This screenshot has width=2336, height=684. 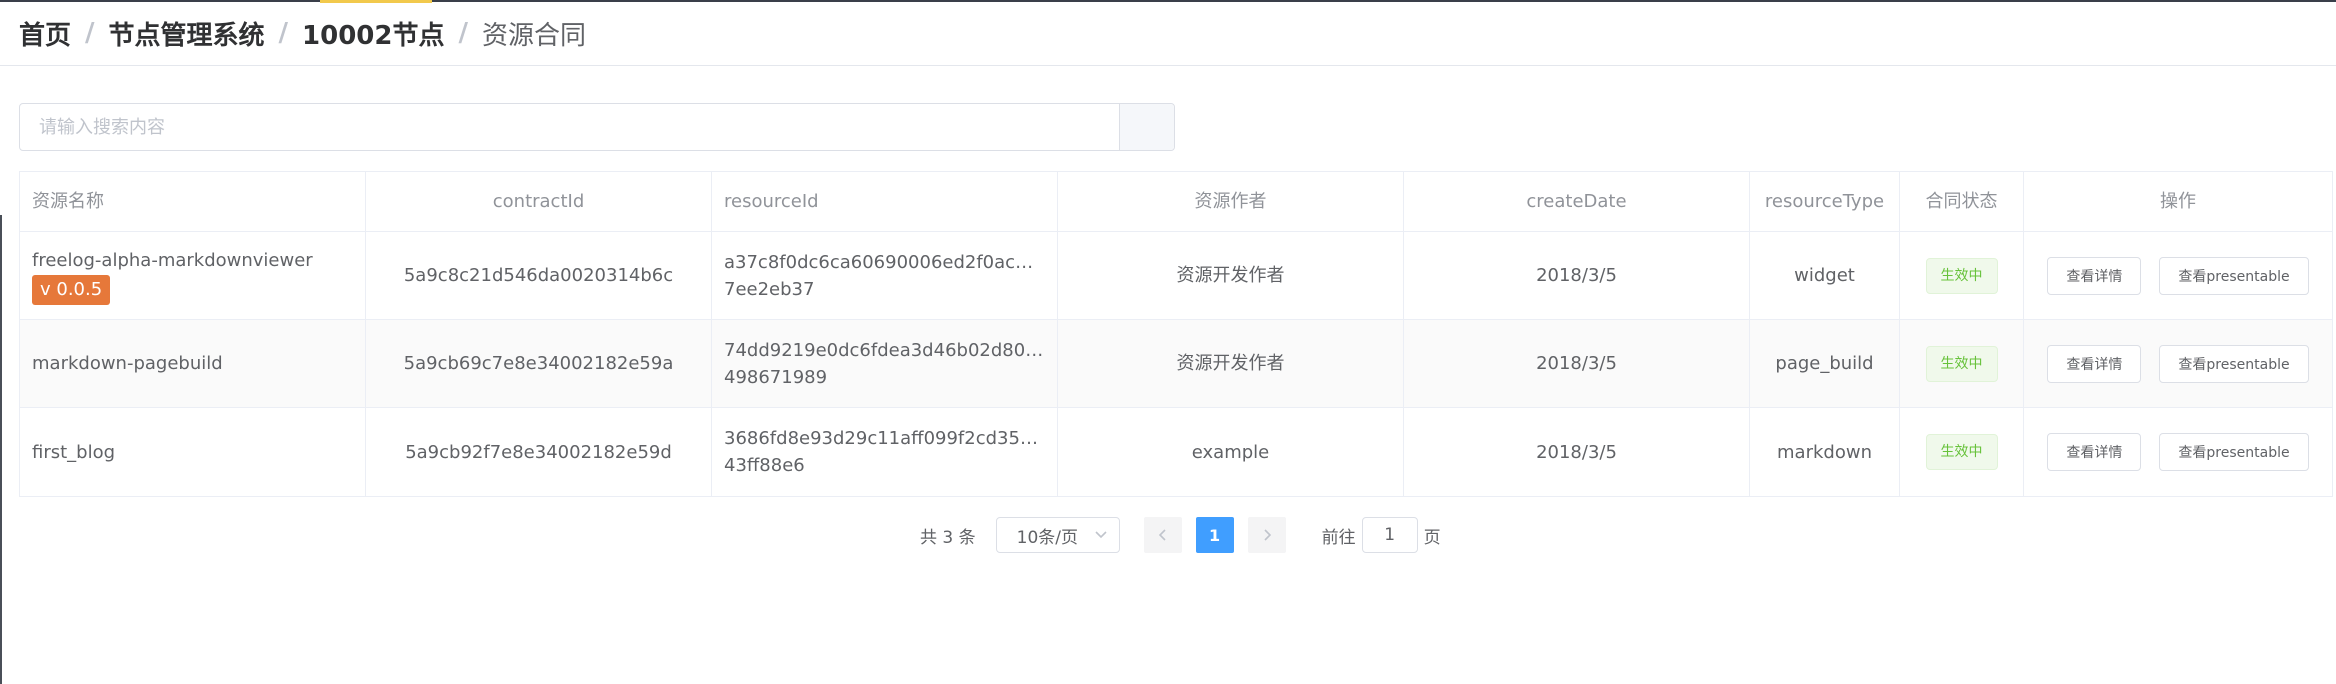 I want to click on resource-id-line: 43ff88e6, so click(x=764, y=465).